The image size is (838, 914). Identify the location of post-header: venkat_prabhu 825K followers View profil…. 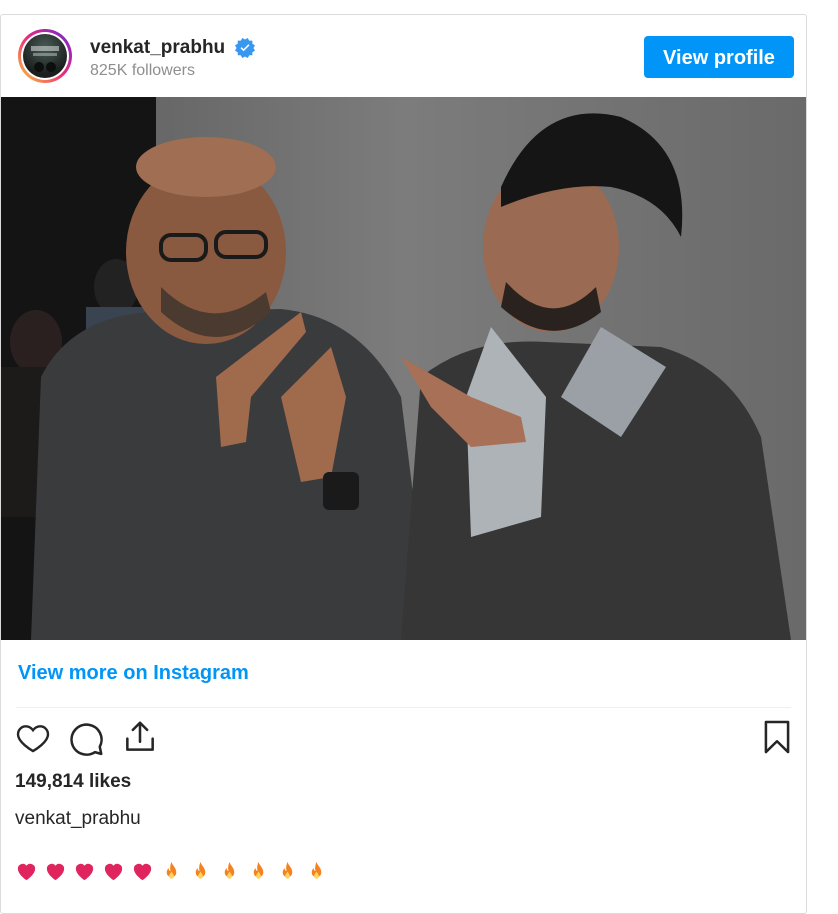
(403, 56).